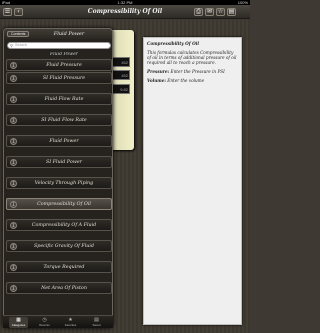 The image size is (320, 333). I want to click on value-field-2: 452, so click(121, 75).